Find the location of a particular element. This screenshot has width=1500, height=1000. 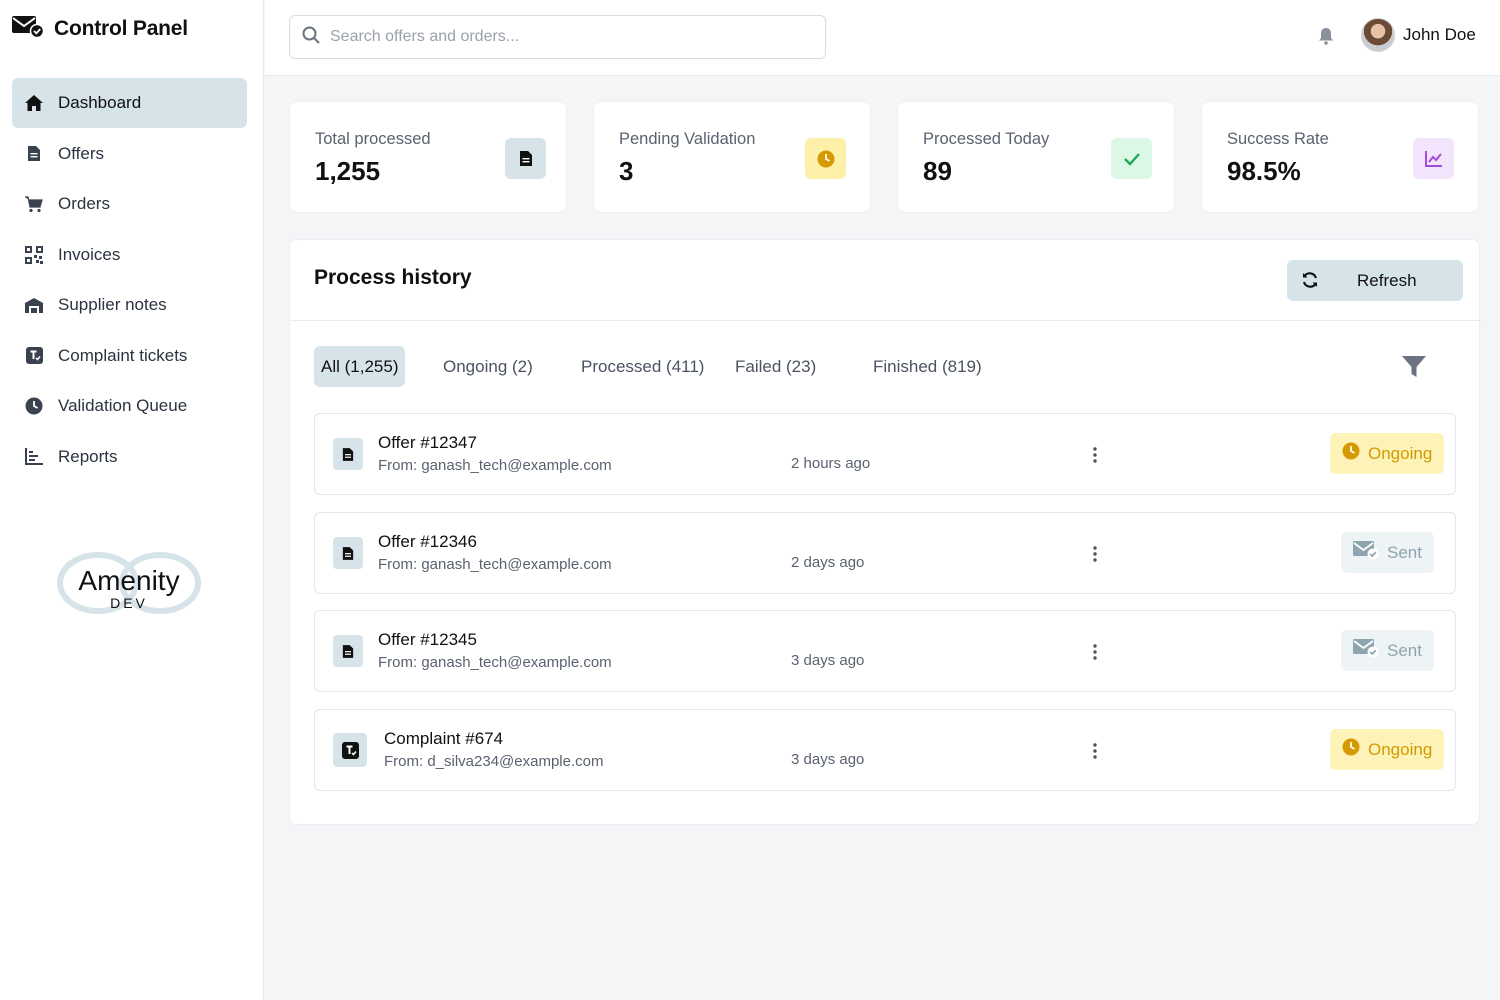

stat-card-pending-validation: Pending Validation 3 is located at coordinates (732, 157).